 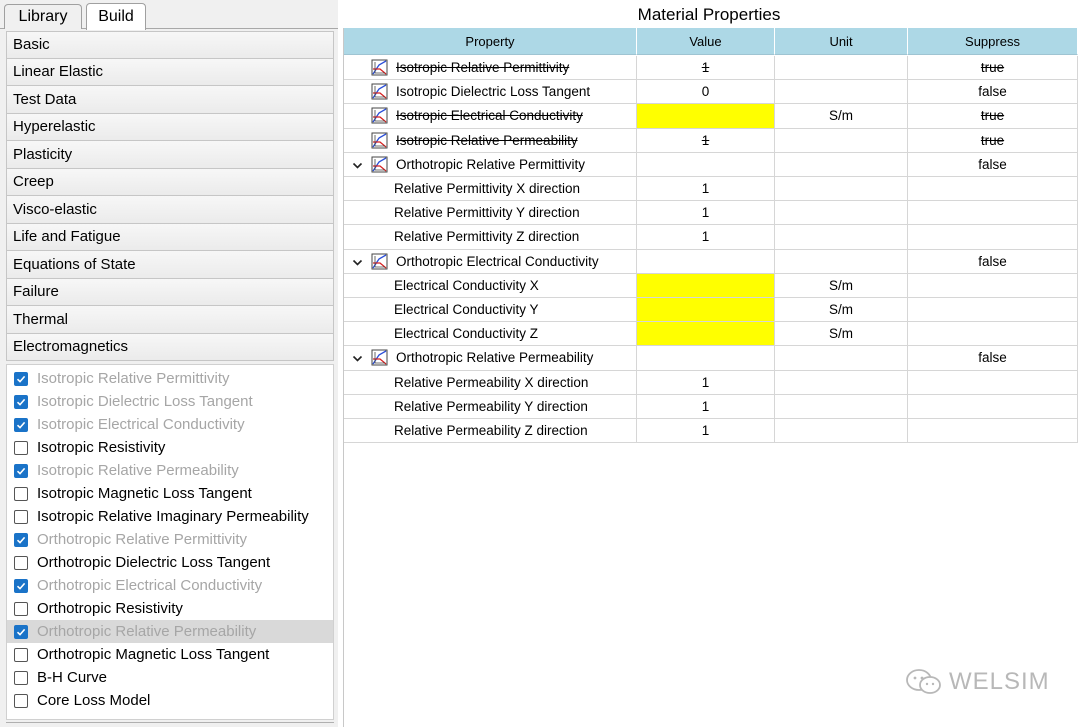 What do you see at coordinates (711, 116) in the screenshot?
I see `property-row: Isotropic Electrical Conductivity S/m true` at bounding box center [711, 116].